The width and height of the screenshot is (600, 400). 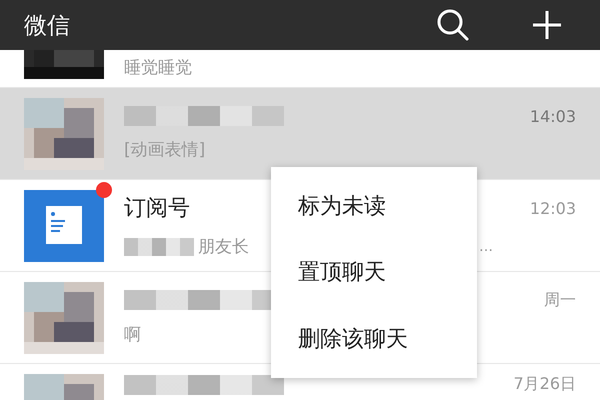 What do you see at coordinates (553, 208) in the screenshot?
I see `chat-time: 12:03` at bounding box center [553, 208].